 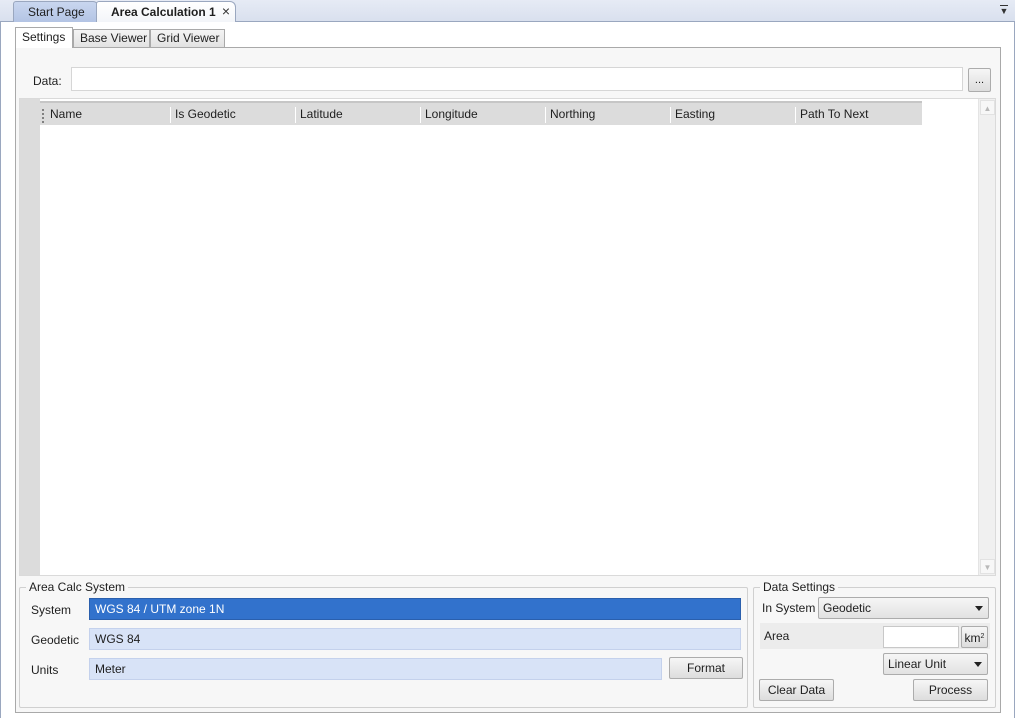 I want to click on column-header-is-geodetic: Is Geodetic, so click(x=233, y=115).